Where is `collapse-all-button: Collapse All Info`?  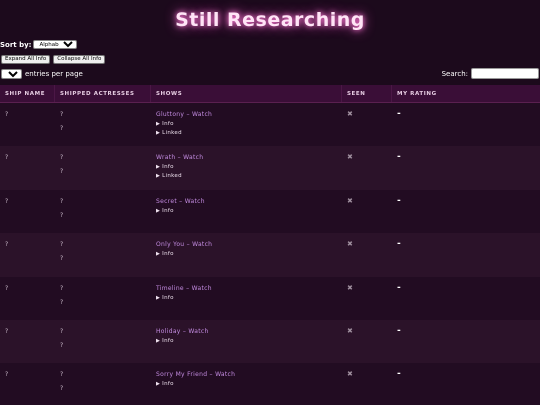
collapse-all-button: Collapse All Info is located at coordinates (79, 59).